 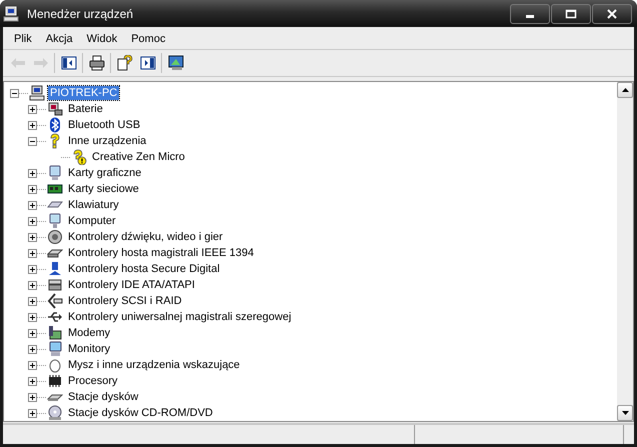 What do you see at coordinates (105, 173) in the screenshot?
I see `tree-item: Karty graficzne` at bounding box center [105, 173].